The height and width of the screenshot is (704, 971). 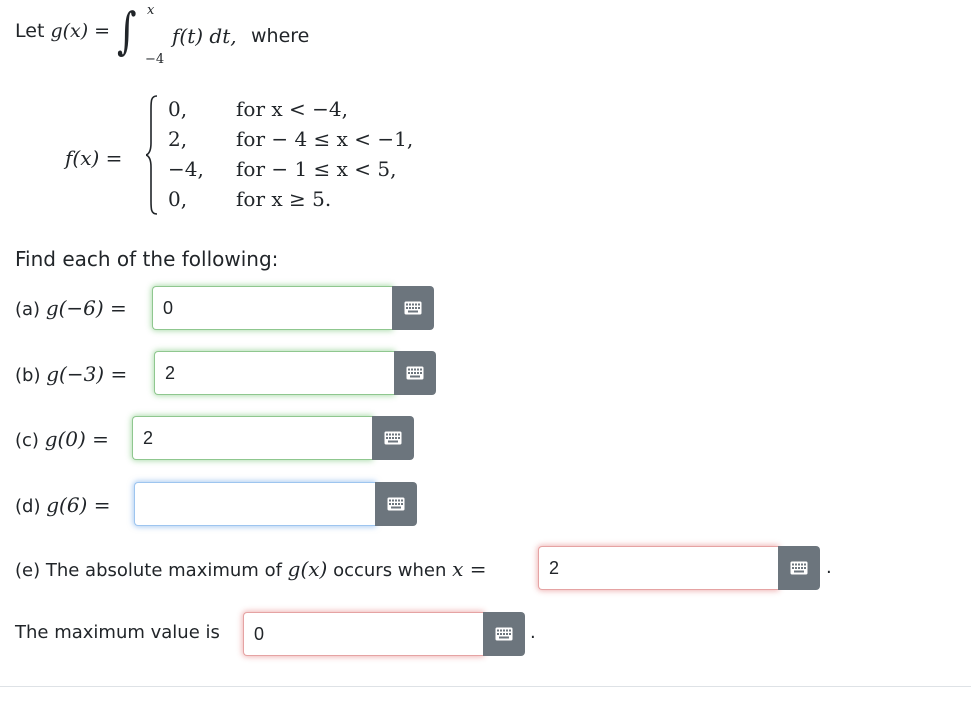 I want to click on question-e-text: (e) The absolute maximum of, so click(x=148, y=570).